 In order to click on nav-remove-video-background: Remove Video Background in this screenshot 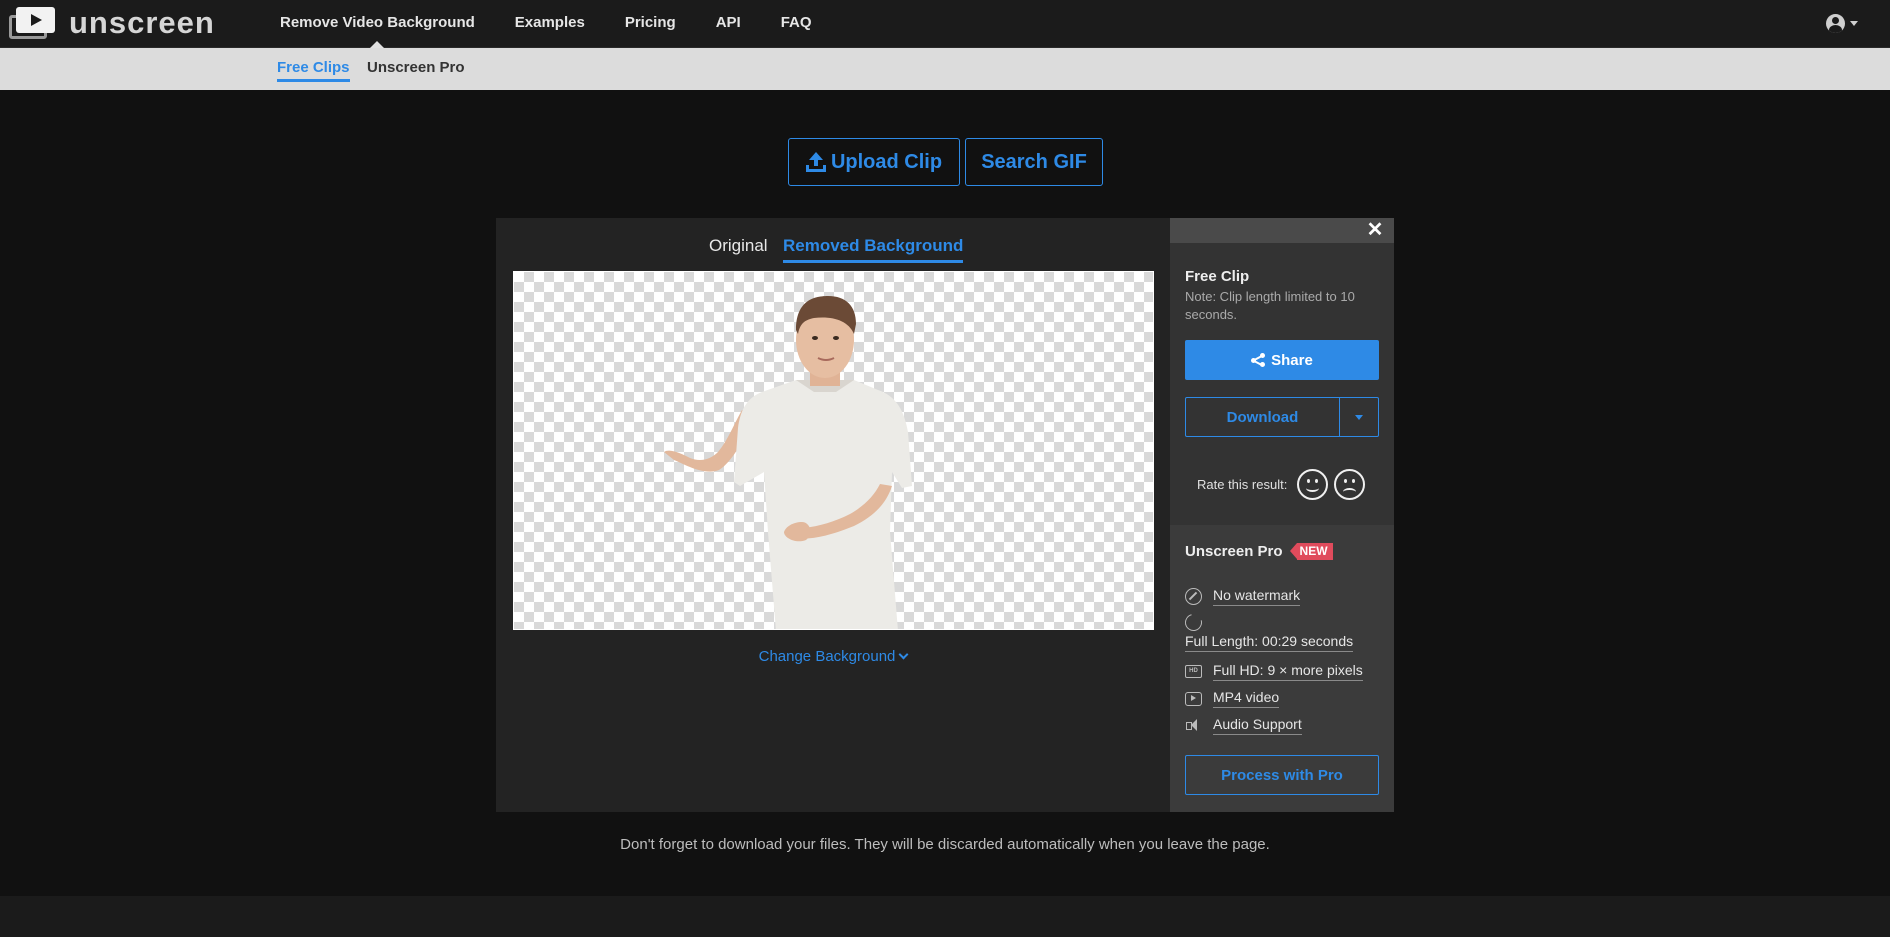, I will do `click(377, 24)`.